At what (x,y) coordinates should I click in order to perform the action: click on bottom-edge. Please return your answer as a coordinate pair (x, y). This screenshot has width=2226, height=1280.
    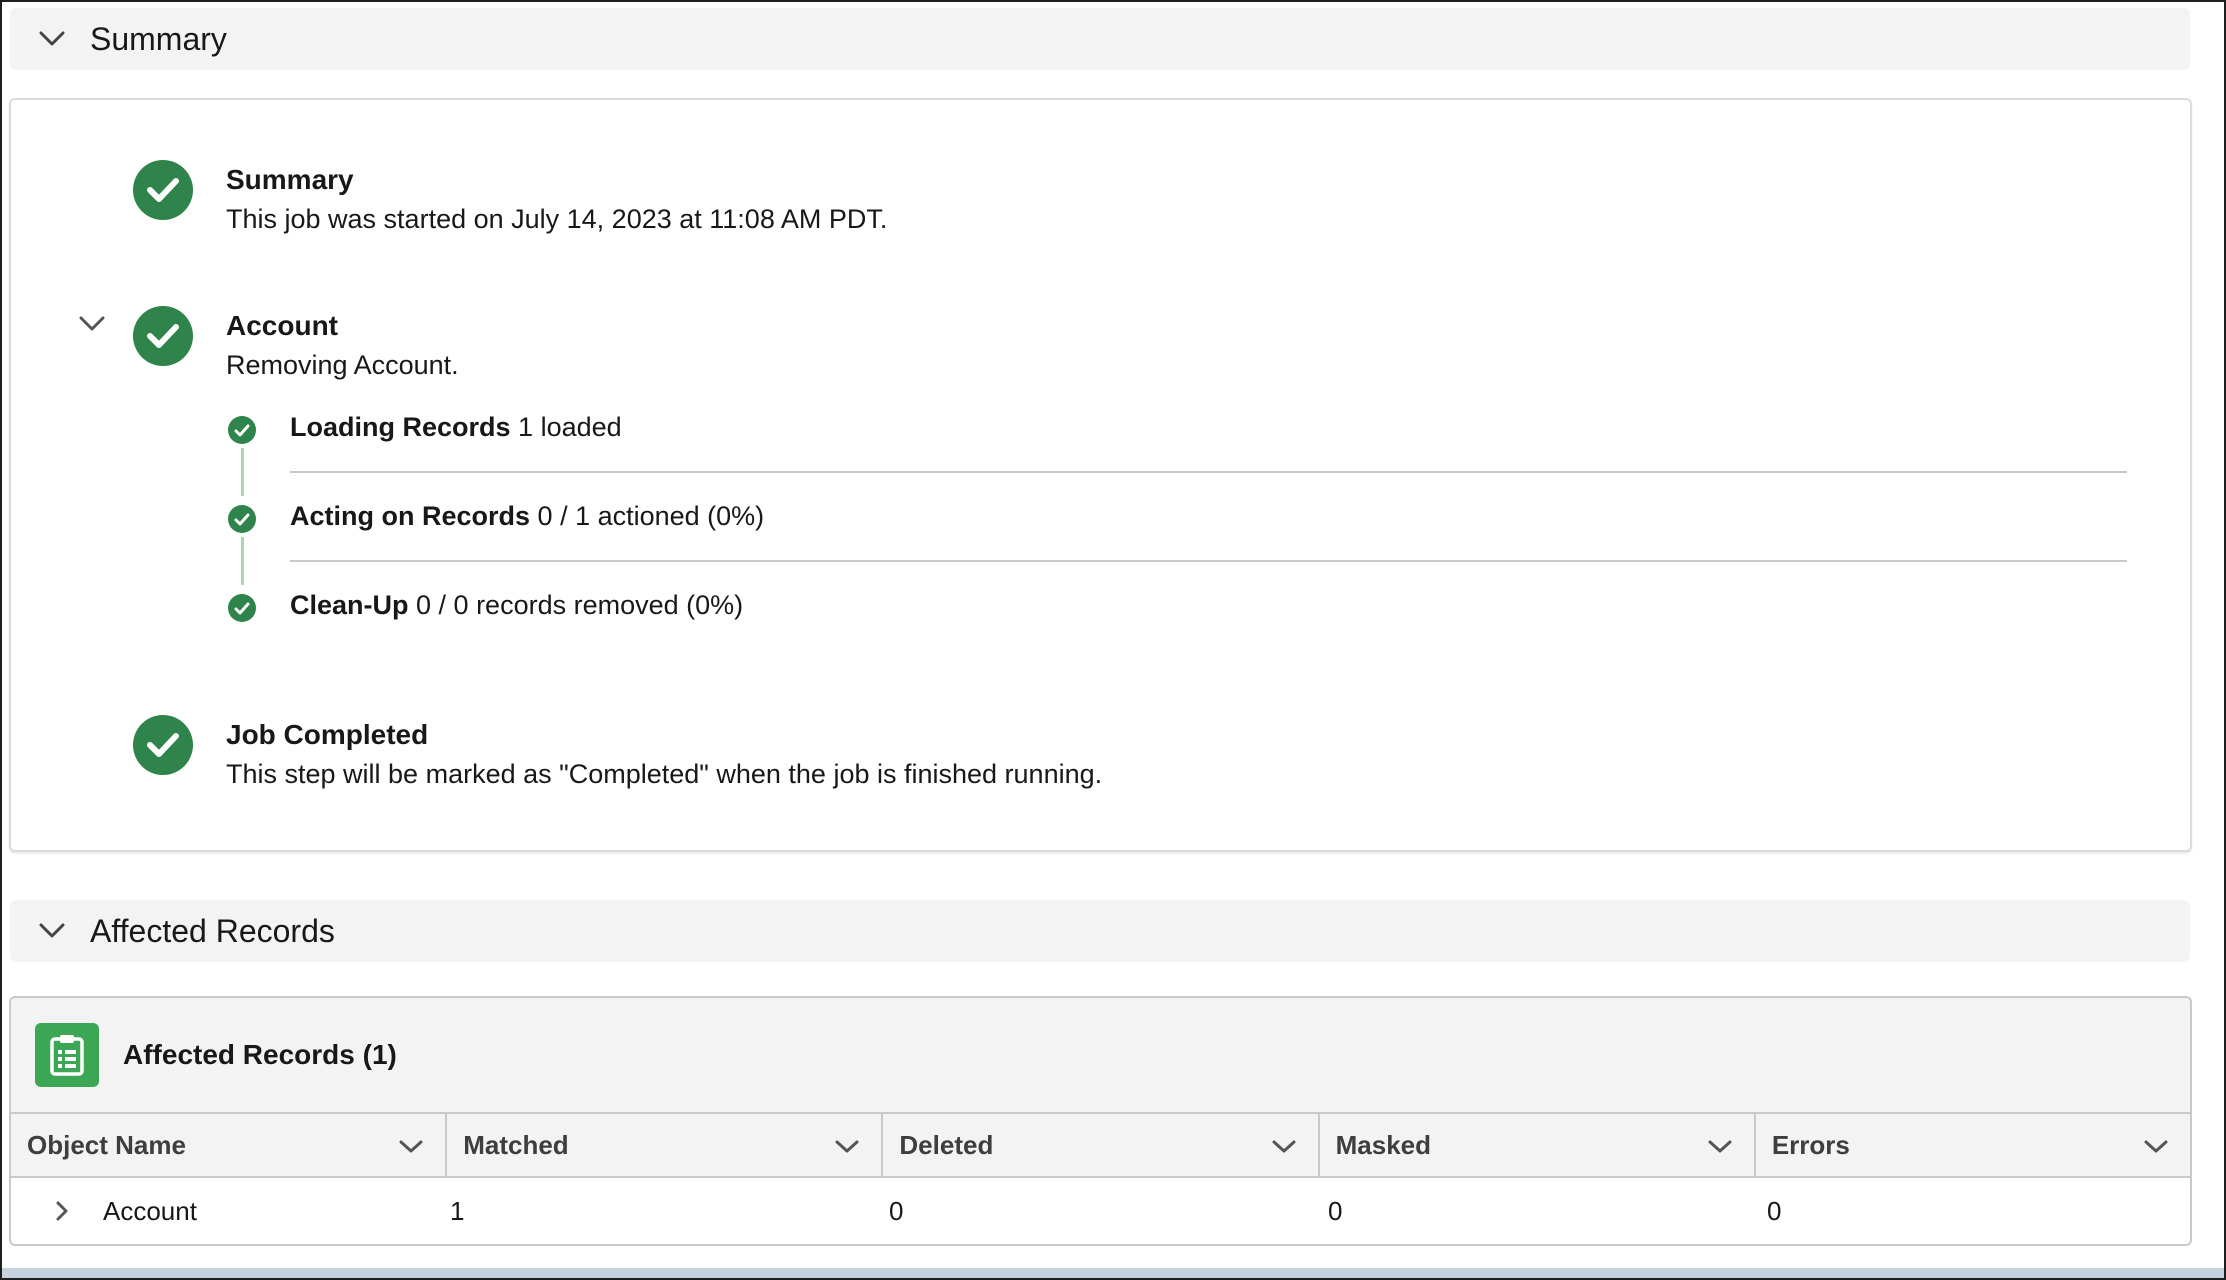
    Looking at the image, I should click on (1113, 1273).